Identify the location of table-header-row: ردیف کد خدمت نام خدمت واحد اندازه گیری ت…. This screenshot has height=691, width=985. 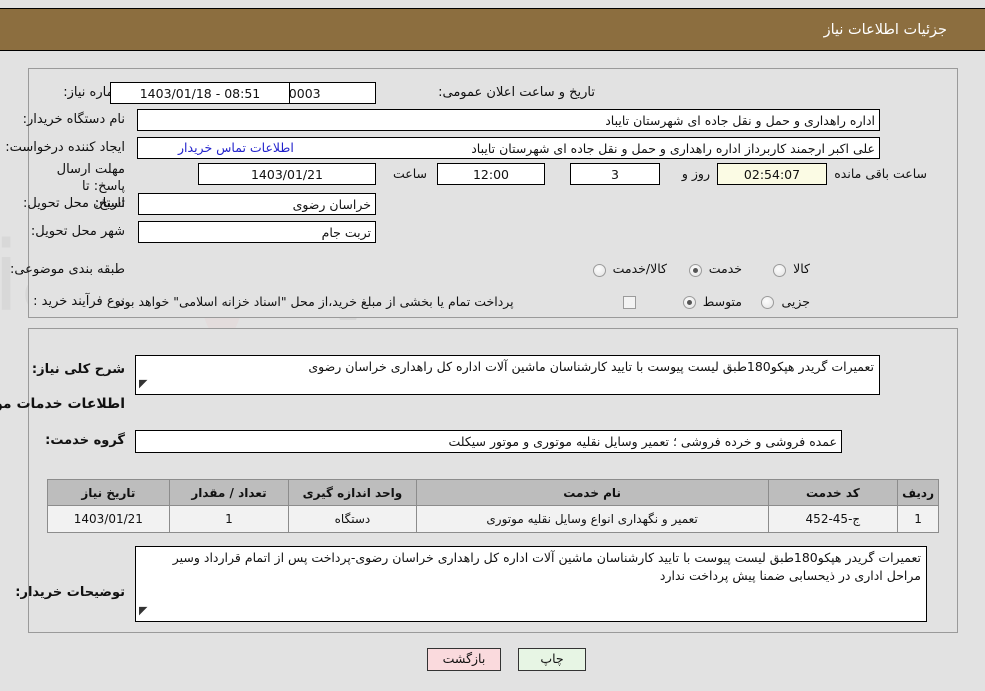
(493, 492).